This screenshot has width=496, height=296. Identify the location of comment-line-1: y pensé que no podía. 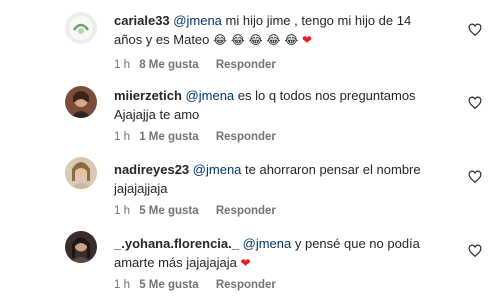
(355, 243).